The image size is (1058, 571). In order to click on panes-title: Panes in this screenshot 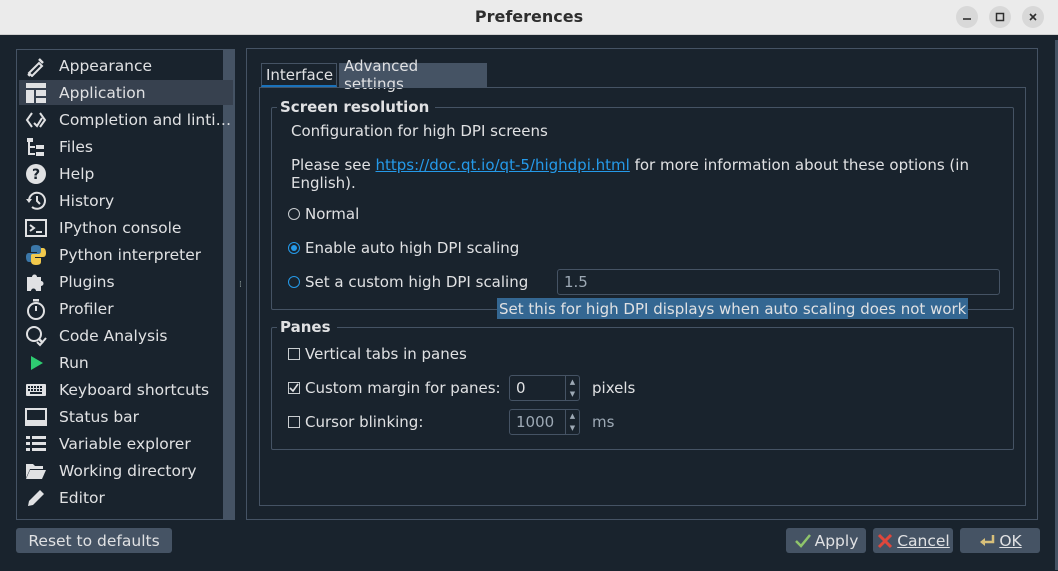, I will do `click(307, 327)`.